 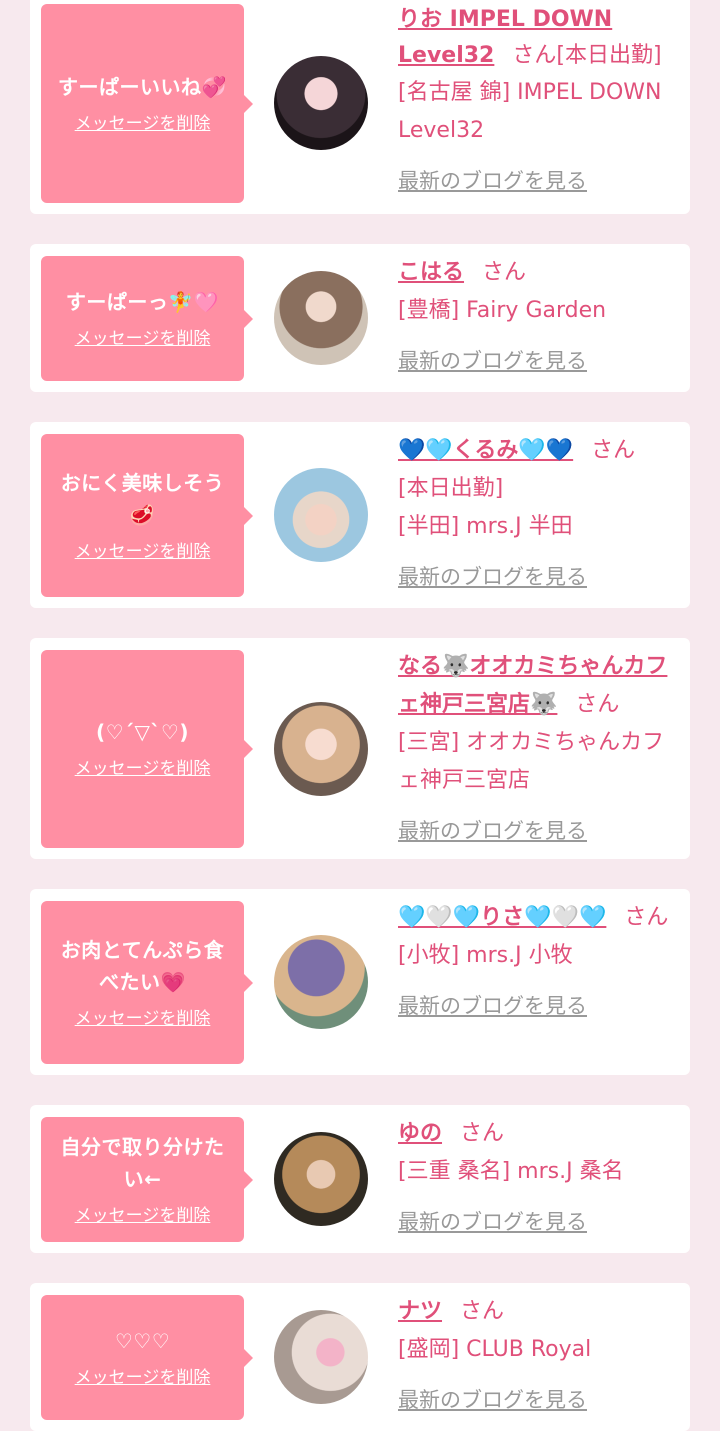 I want to click on name-line: こはる さん, so click(x=539, y=273).